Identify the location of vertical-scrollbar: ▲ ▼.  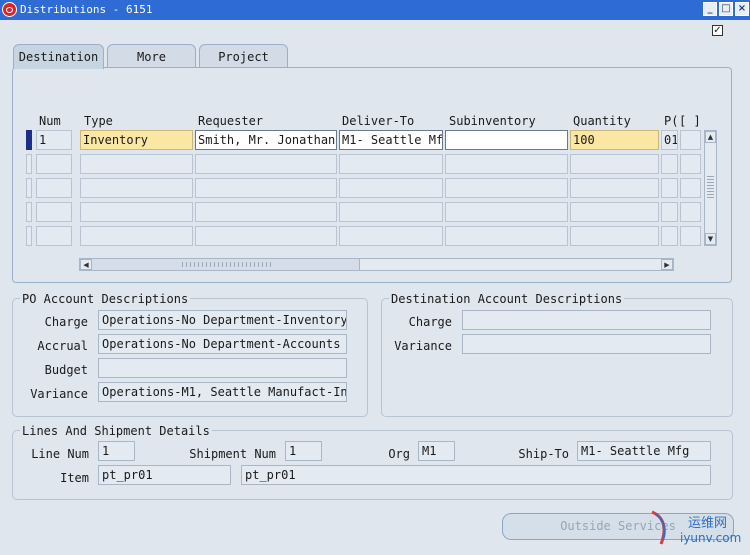
(710, 188).